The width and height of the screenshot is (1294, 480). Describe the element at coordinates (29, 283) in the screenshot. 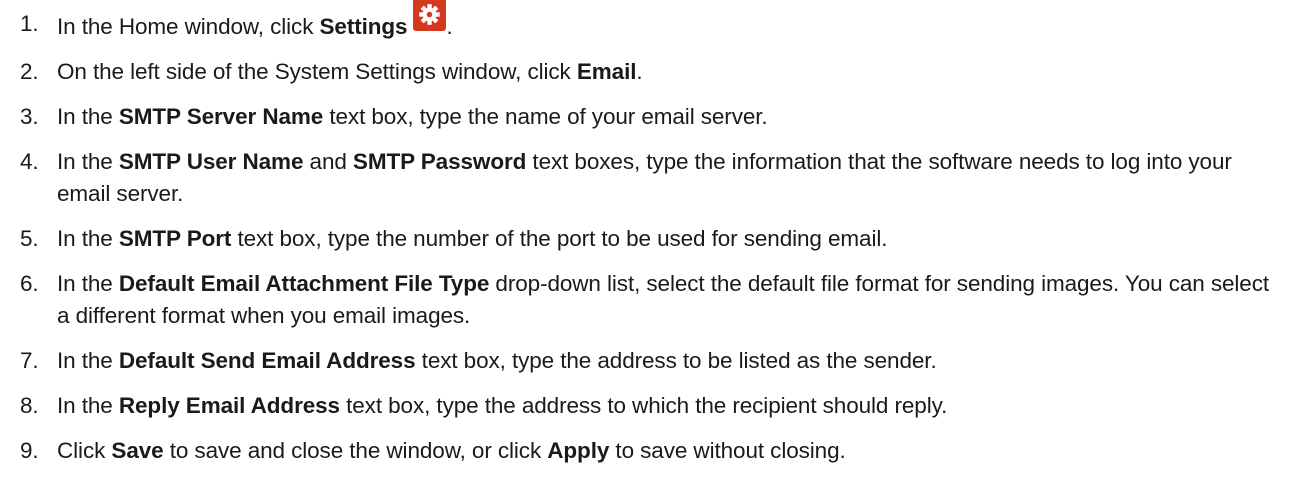

I see `step-number: 6.` at that location.